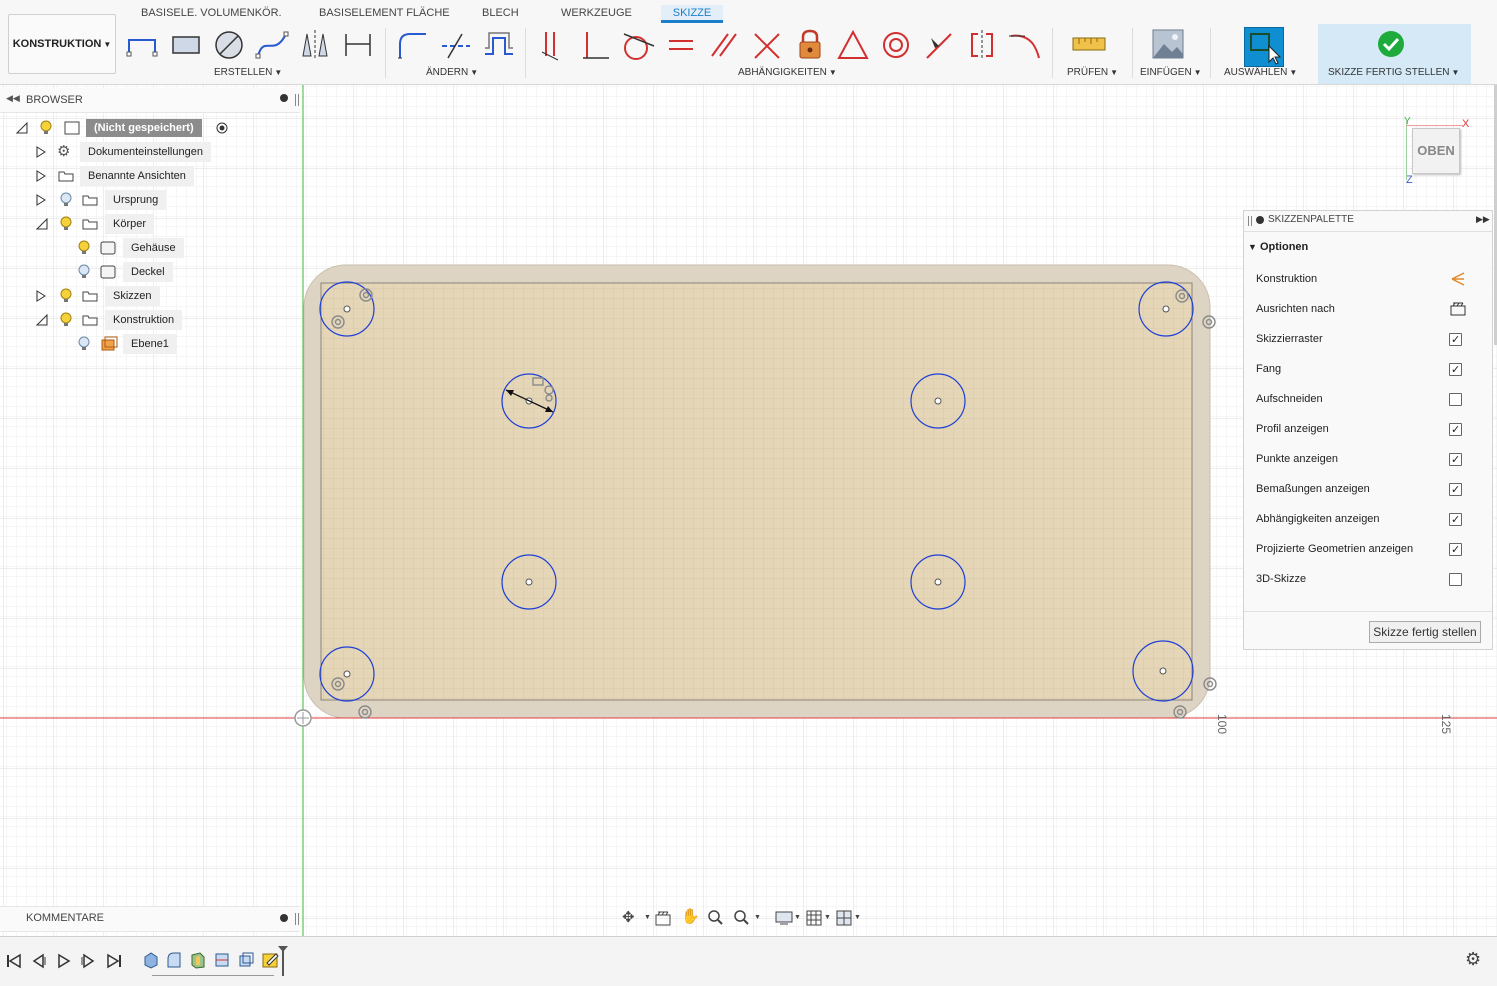 This screenshot has width=1497, height=986. What do you see at coordinates (198, 960) in the screenshot?
I see `timeline-feature-shell-icon` at bounding box center [198, 960].